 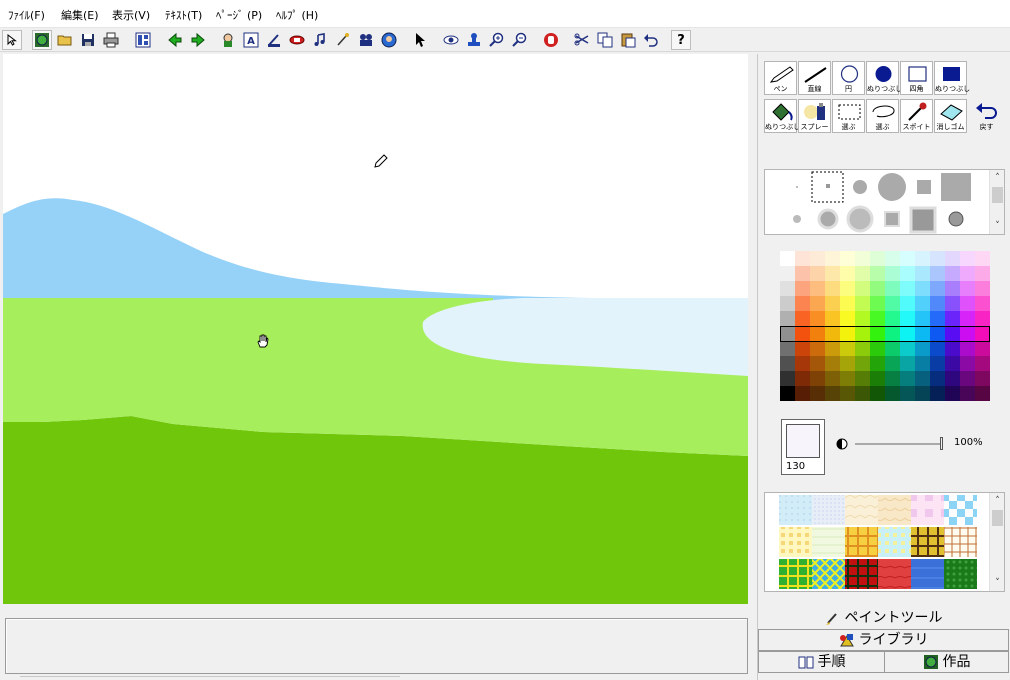 I want to click on pen-tool: ペン, so click(x=780, y=78).